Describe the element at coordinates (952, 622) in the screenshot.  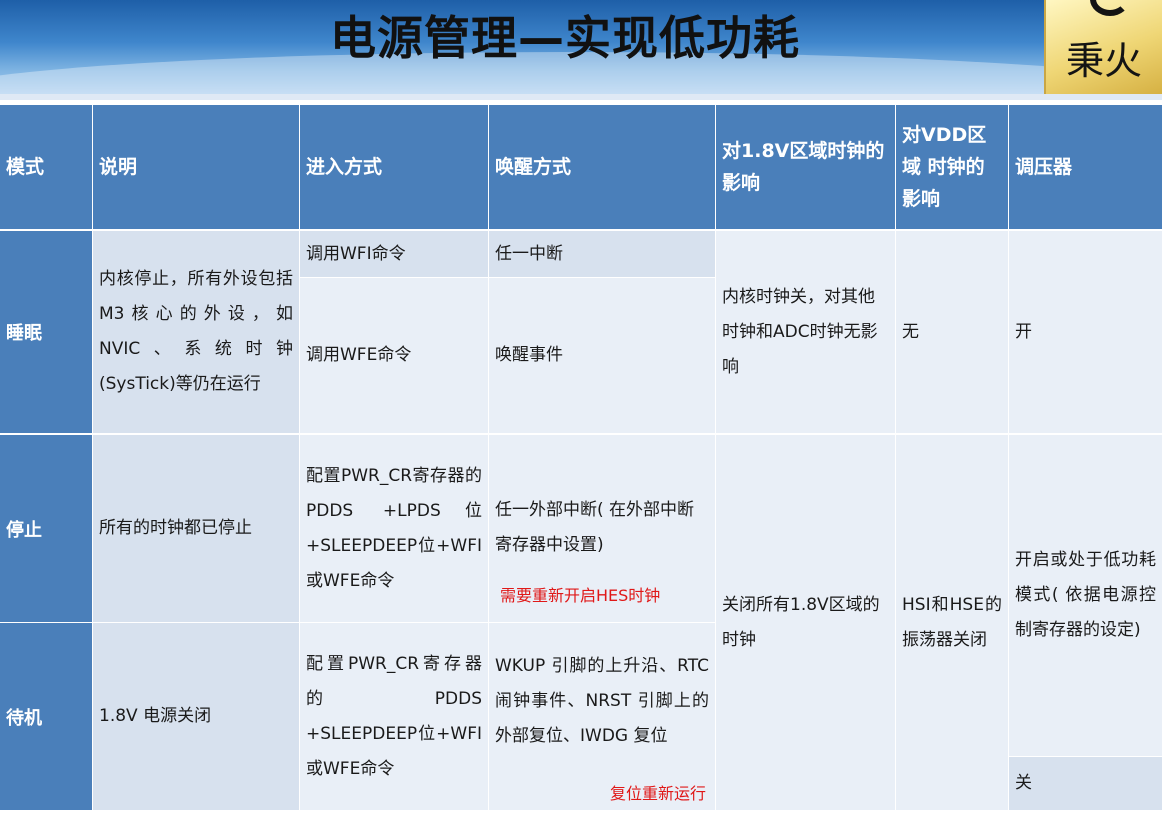
I see `stop-standby-clock-vdd: HSI和HSE的振荡器关闭` at that location.